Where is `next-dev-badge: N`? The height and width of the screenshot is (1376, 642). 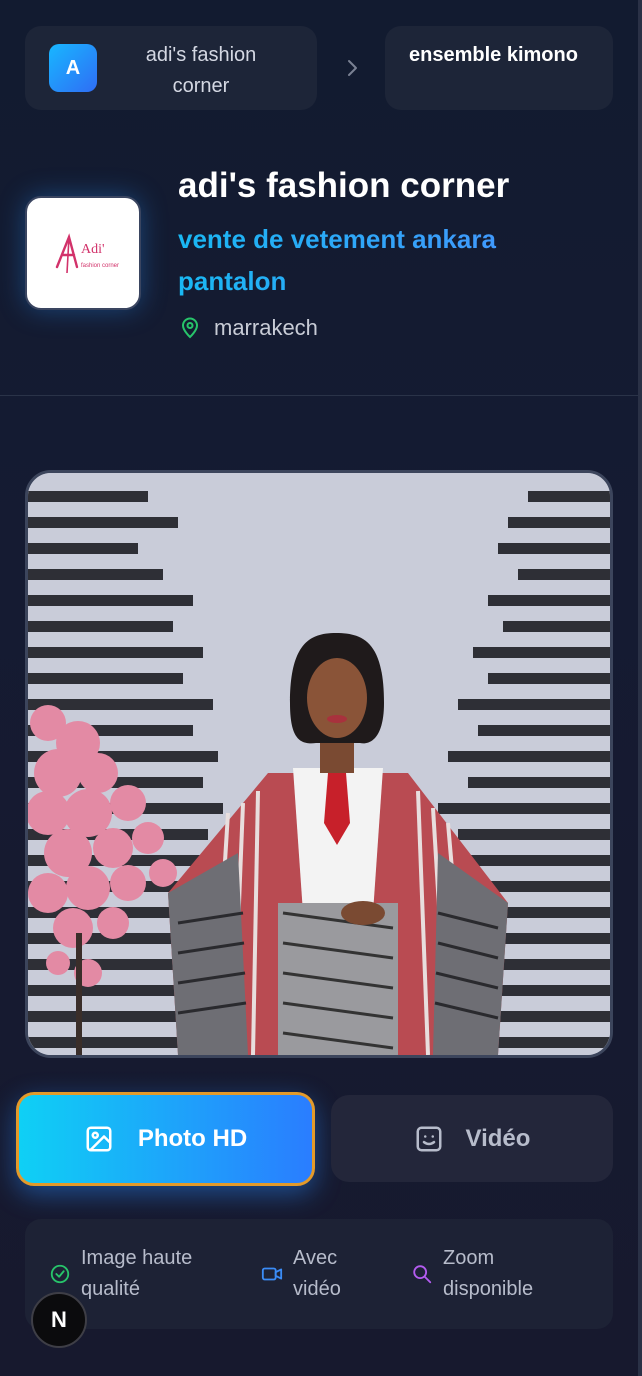 next-dev-badge: N is located at coordinates (59, 1320).